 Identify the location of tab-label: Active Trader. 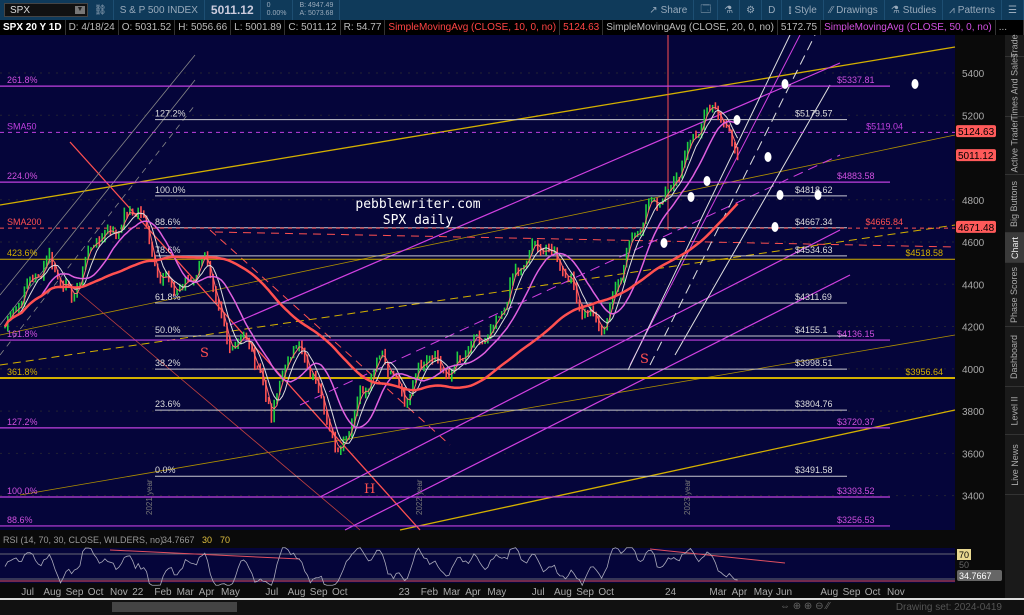
(1014, 145).